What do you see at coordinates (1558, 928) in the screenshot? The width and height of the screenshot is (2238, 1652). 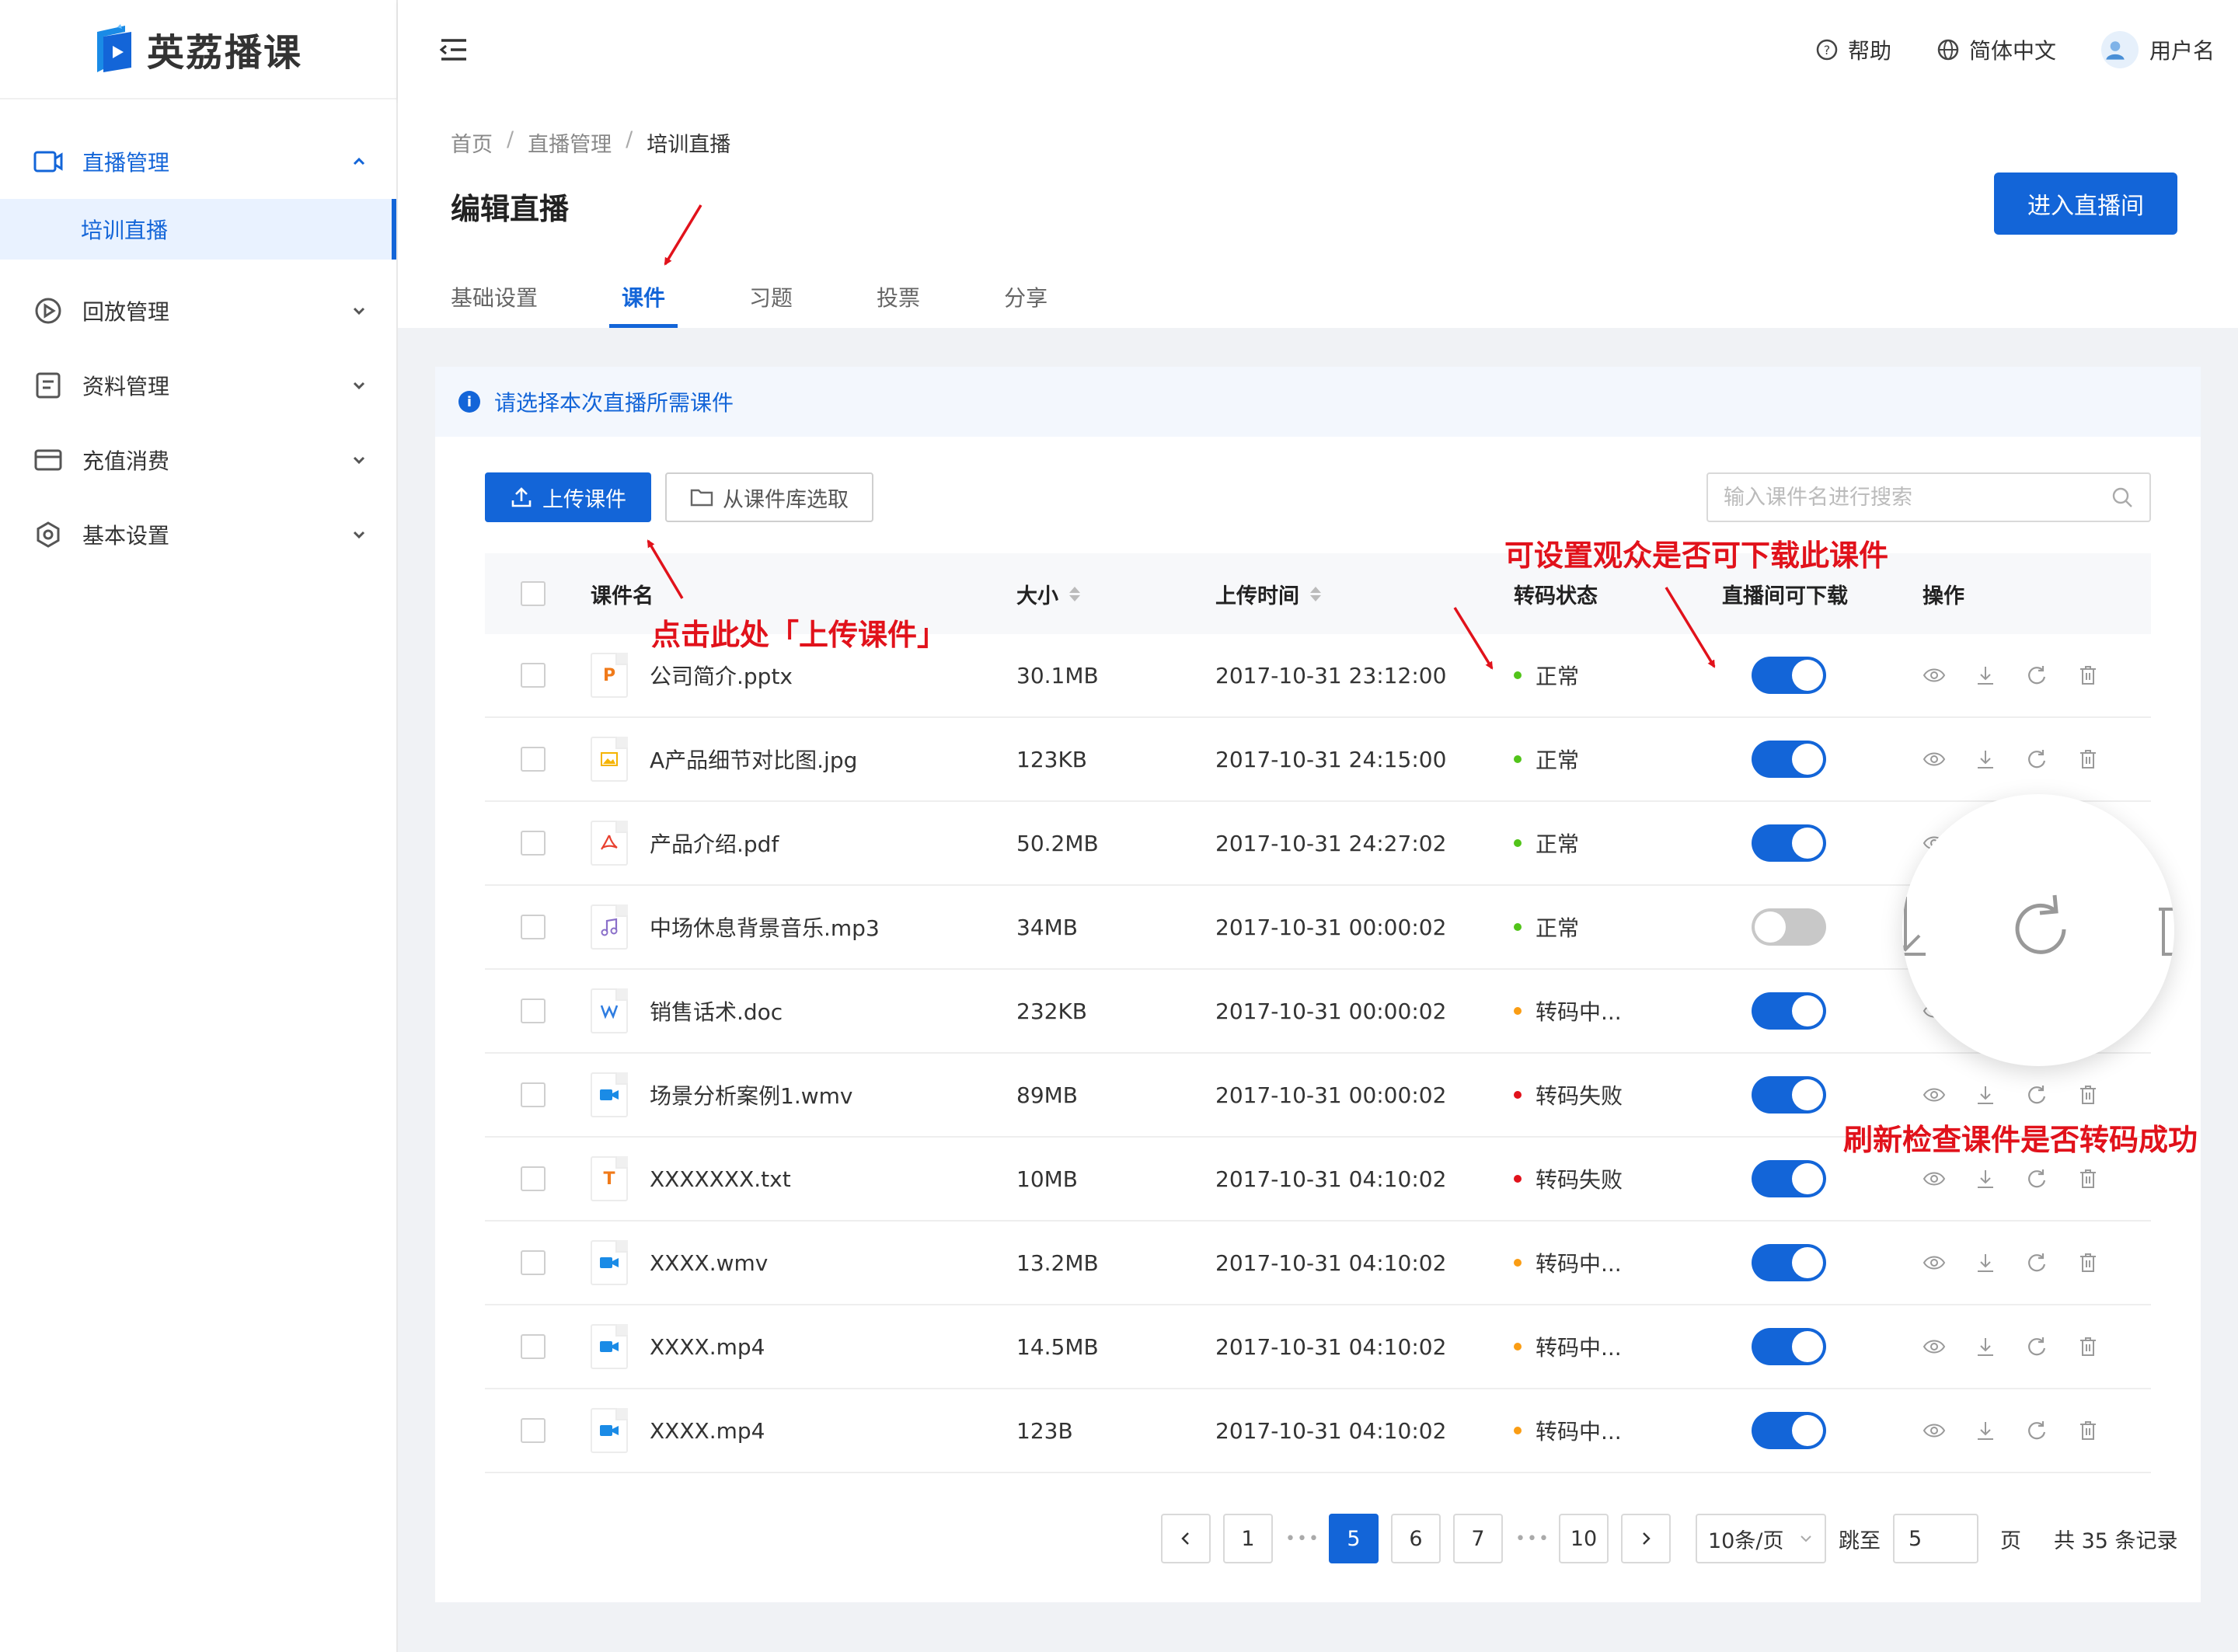 I see `status-text: 正常` at bounding box center [1558, 928].